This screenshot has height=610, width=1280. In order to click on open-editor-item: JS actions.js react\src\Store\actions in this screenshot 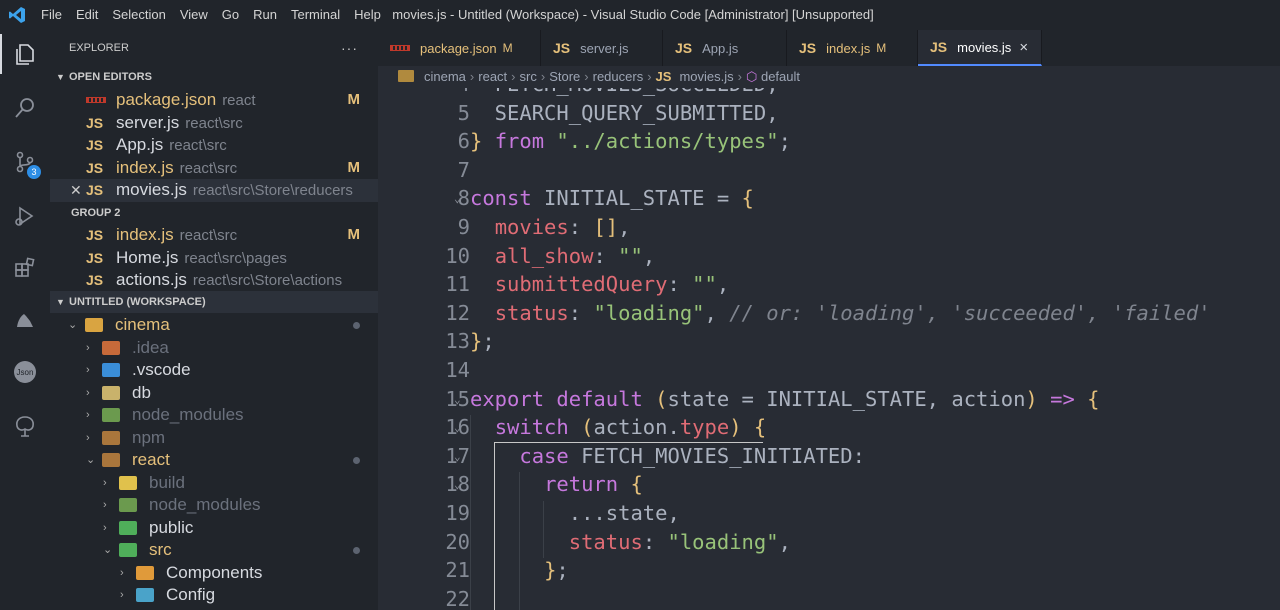, I will do `click(214, 280)`.